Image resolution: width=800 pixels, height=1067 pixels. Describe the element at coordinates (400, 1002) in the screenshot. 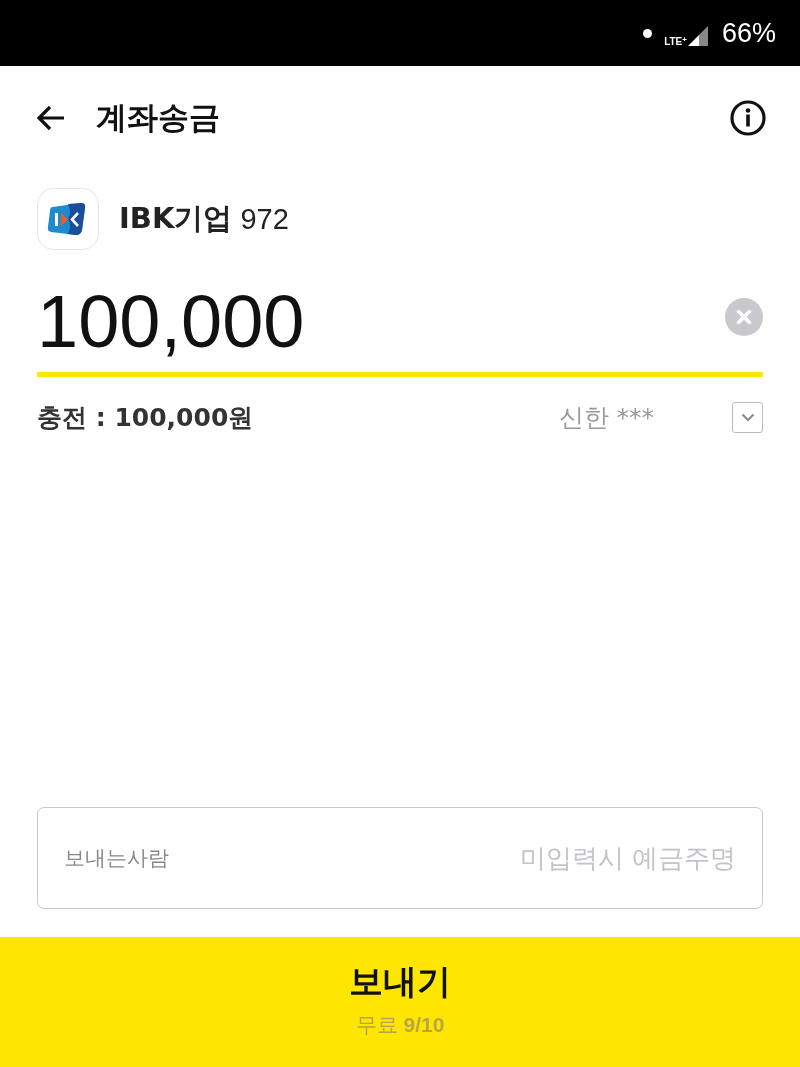

I see `send-button: 보내기 무료 9/10` at that location.